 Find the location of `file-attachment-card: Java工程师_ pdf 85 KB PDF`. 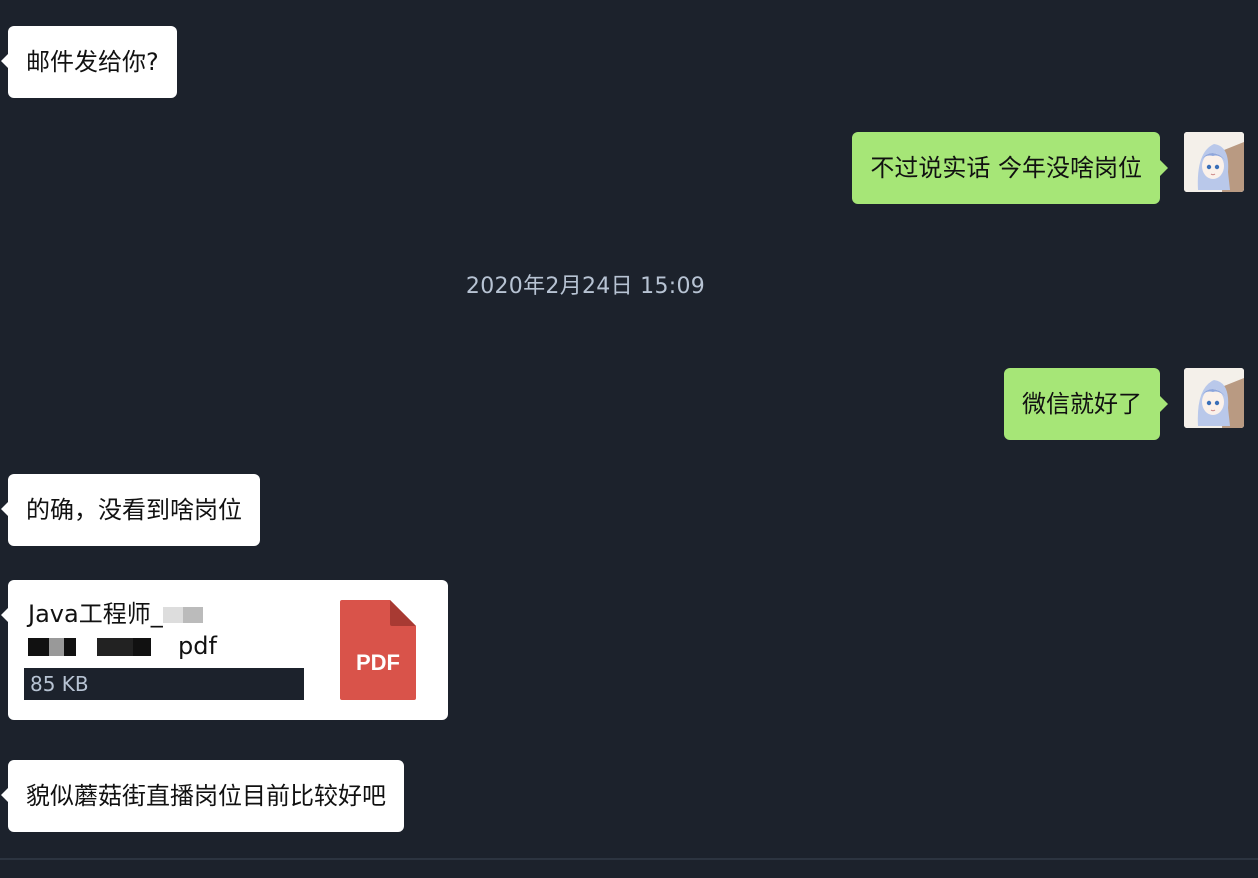

file-attachment-card: Java工程师_ pdf 85 KB PDF is located at coordinates (224, 650).